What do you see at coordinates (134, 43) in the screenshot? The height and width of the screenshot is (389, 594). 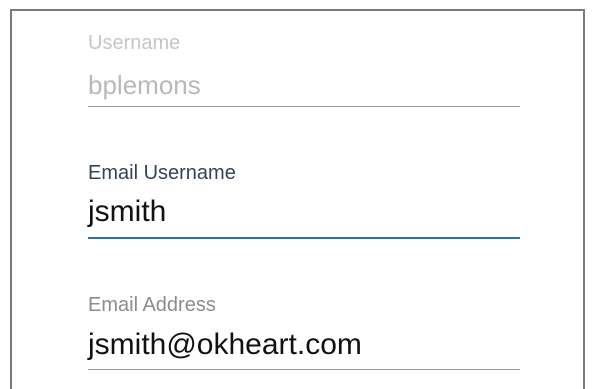 I see `username-label: Username` at bounding box center [134, 43].